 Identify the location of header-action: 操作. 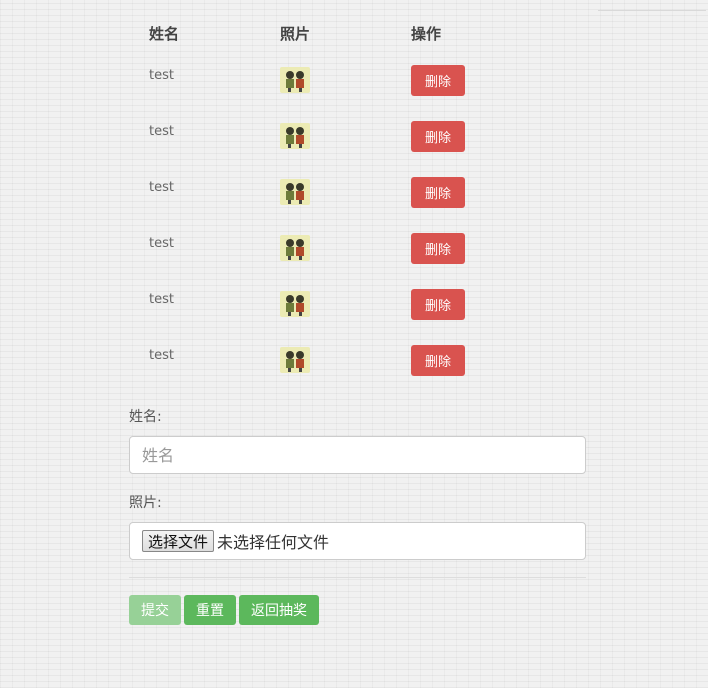
(426, 33).